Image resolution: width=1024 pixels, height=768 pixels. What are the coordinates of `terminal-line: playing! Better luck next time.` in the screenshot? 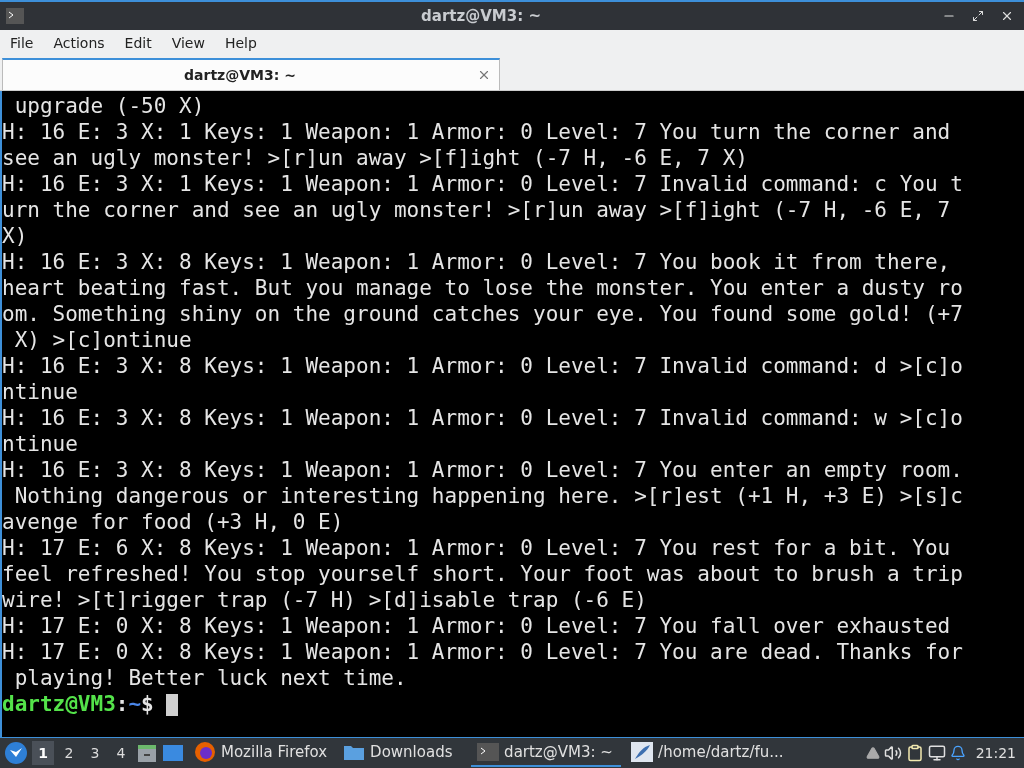 It's located at (210, 678).